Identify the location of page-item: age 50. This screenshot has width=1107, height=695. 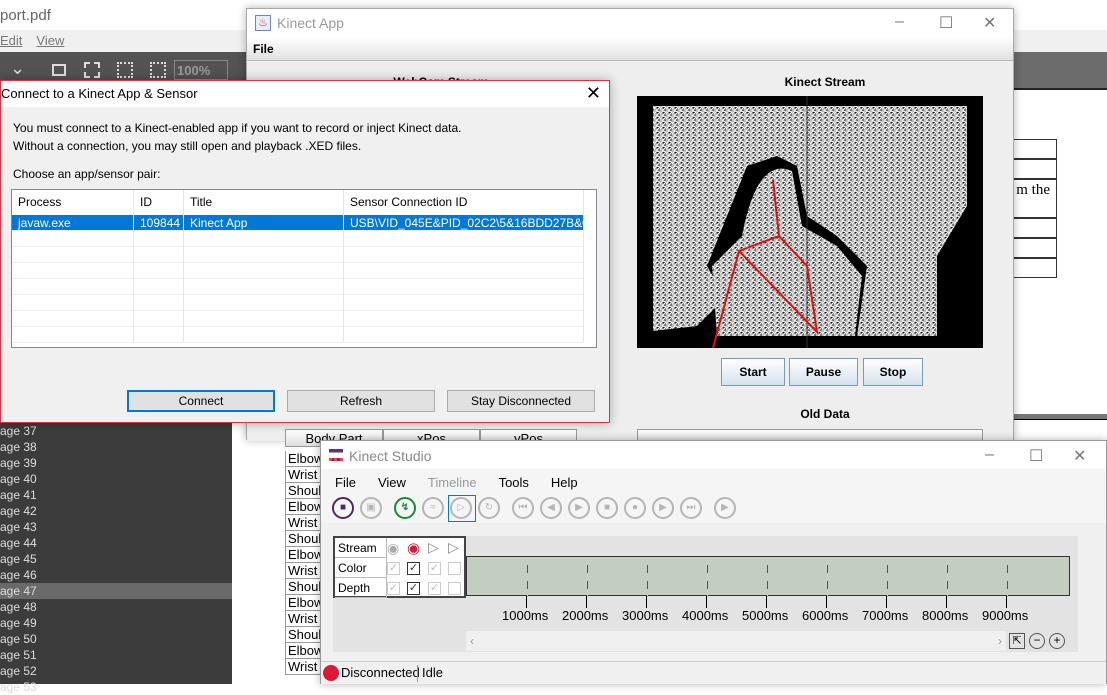
(116, 639).